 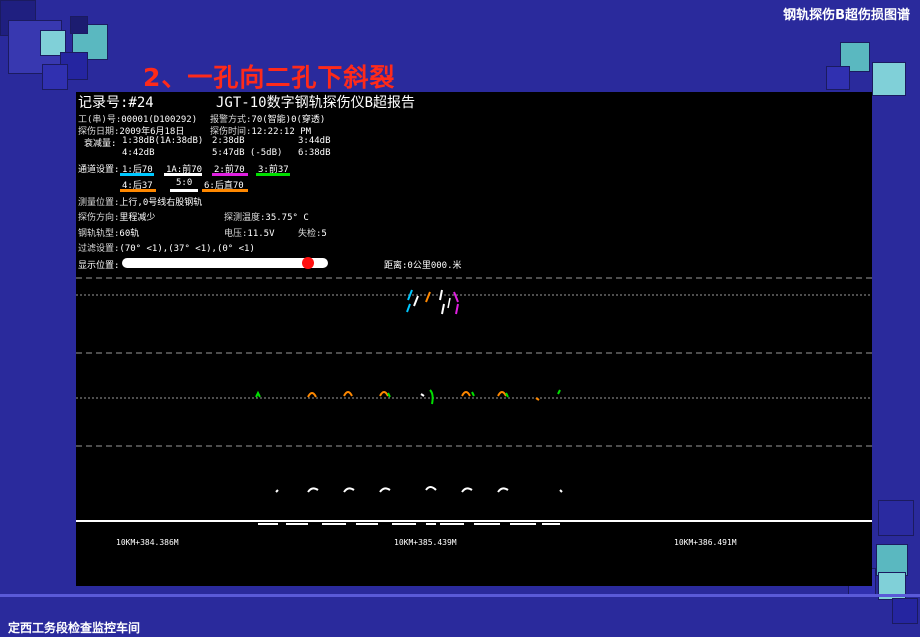 What do you see at coordinates (705, 542) in the screenshot?
I see `km-marker-3: 10KM+386.491M` at bounding box center [705, 542].